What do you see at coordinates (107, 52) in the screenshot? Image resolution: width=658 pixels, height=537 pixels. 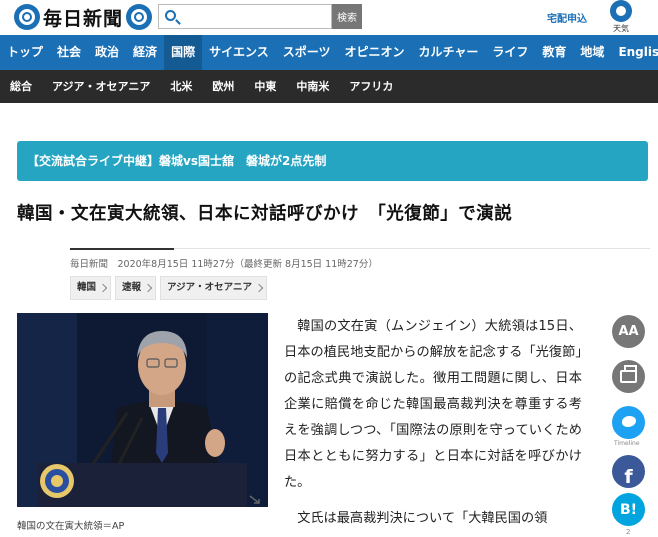 I see `main-nav-item: 政治` at bounding box center [107, 52].